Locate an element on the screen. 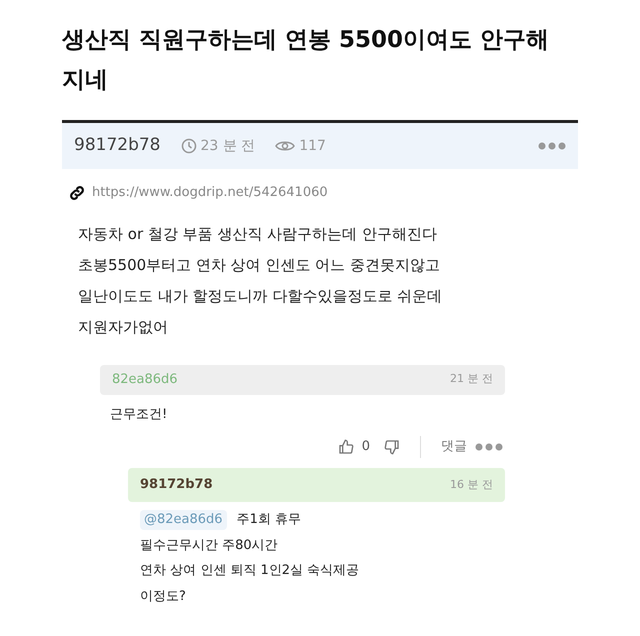 Image resolution: width=640 pixels, height=636 pixels. post-body-line: 초봉5500부터고 연차 상여 인센도 어느 중견못지않고 is located at coordinates (260, 265).